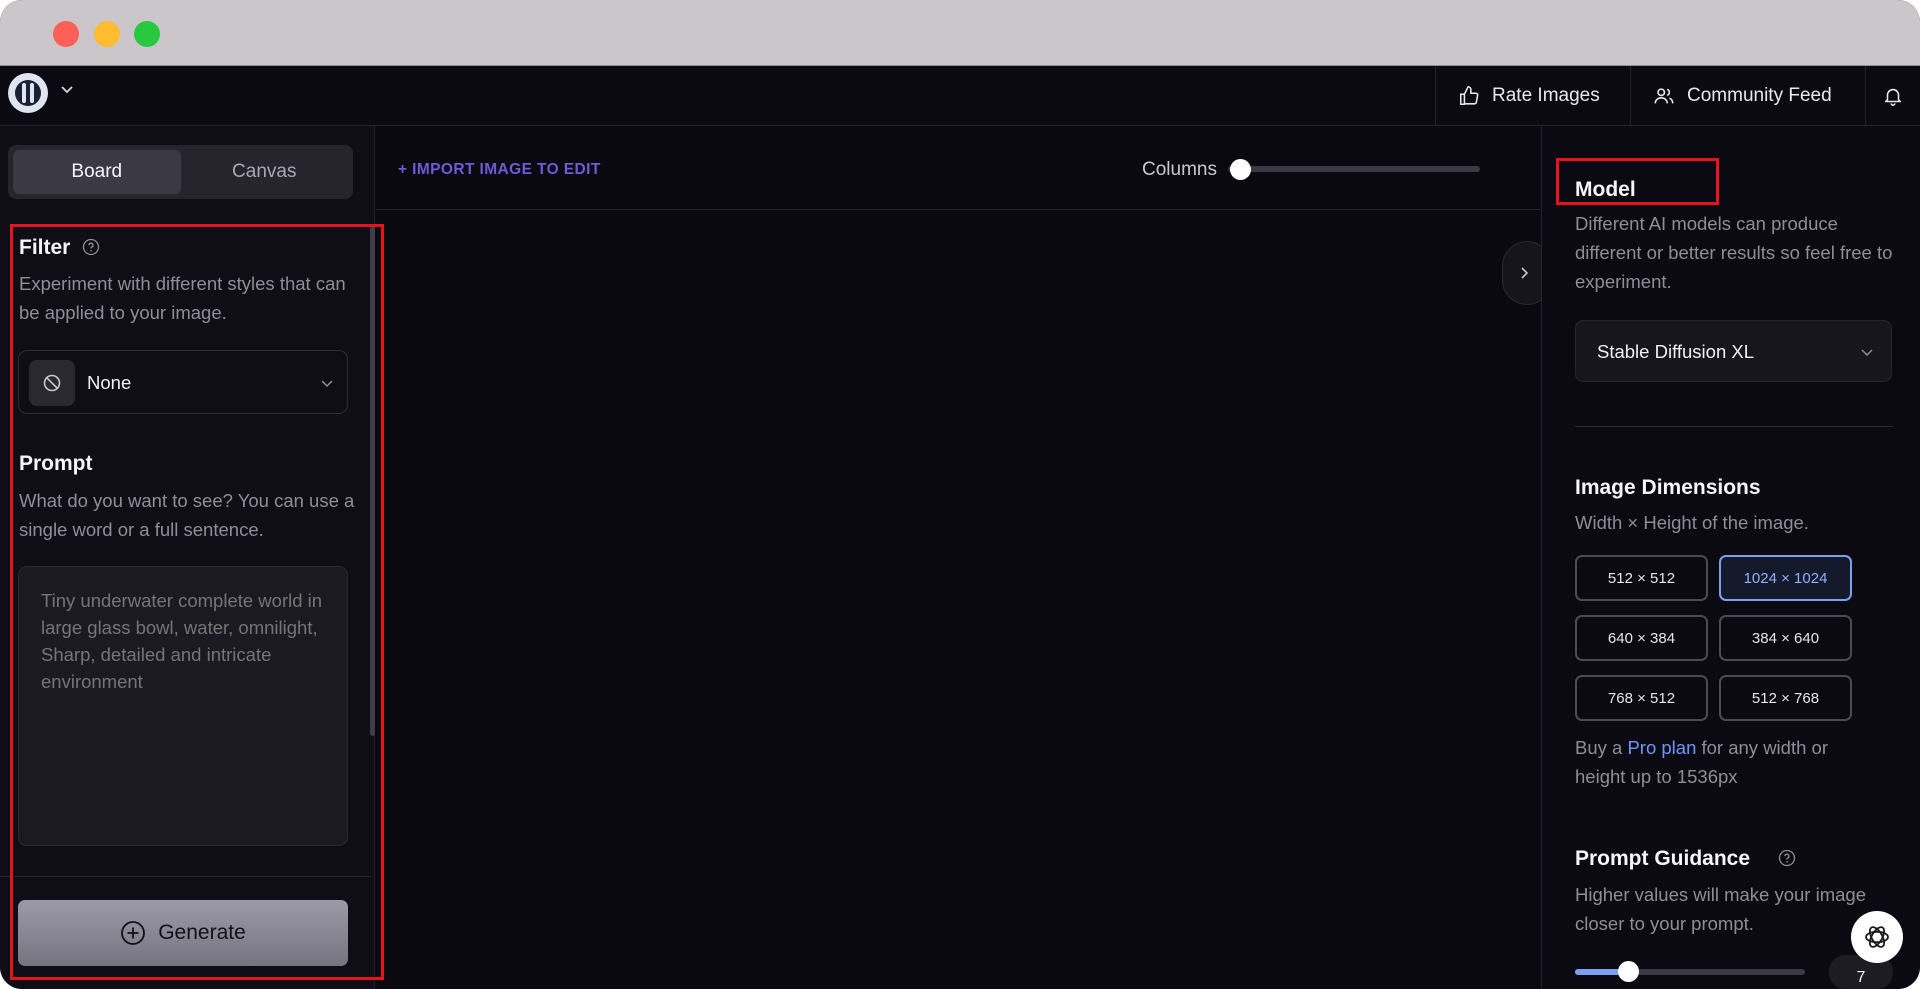 Image resolution: width=1920 pixels, height=989 pixels. I want to click on maximize-window-button, so click(147, 34).